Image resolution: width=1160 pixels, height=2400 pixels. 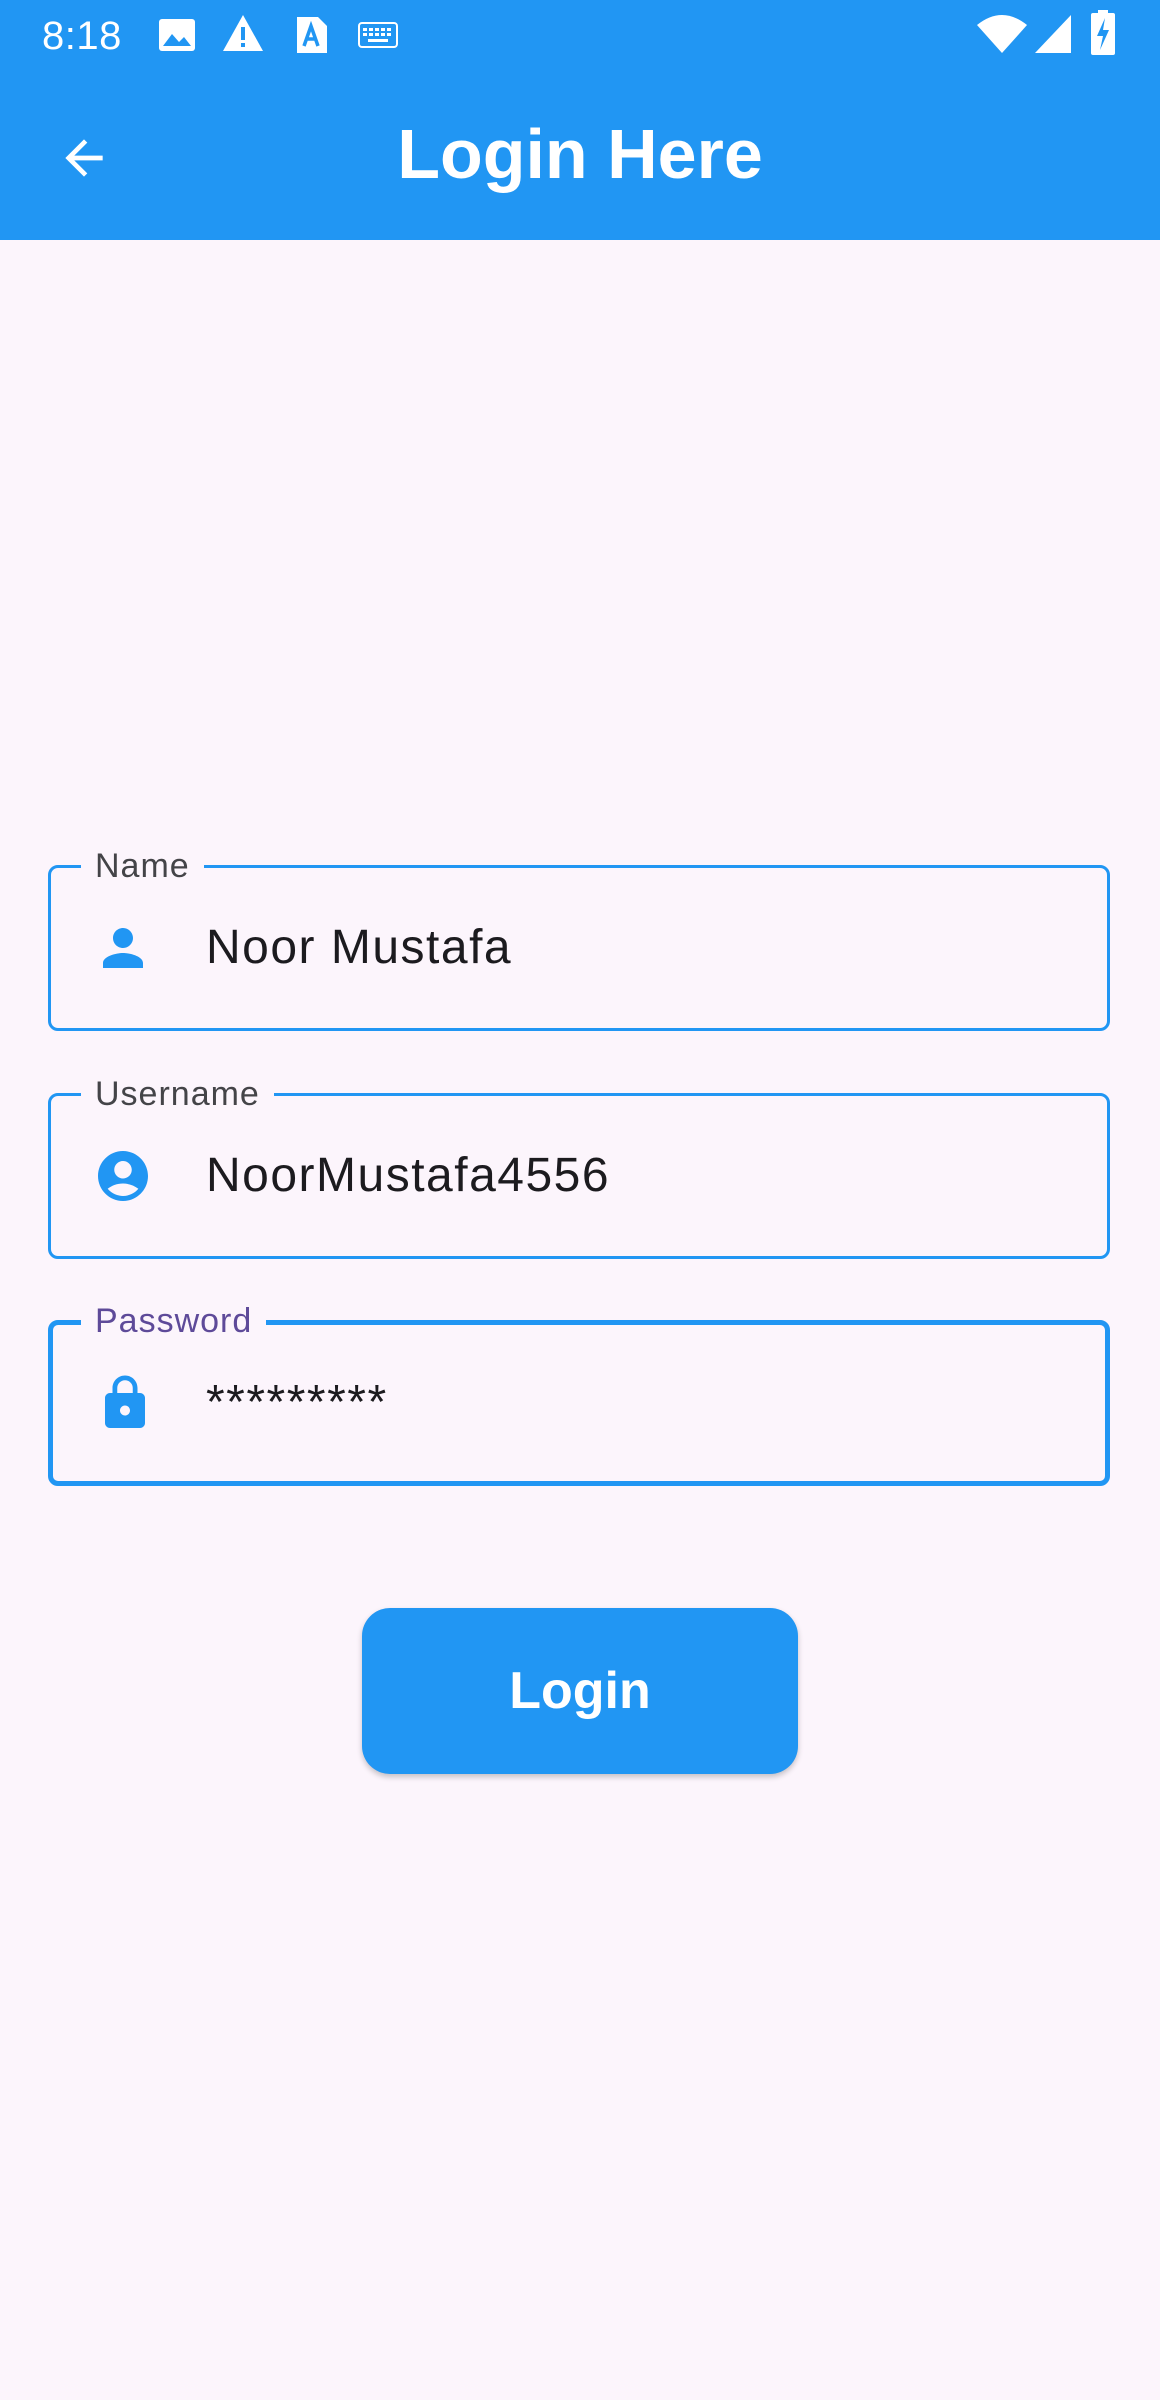 What do you see at coordinates (580, 1691) in the screenshot?
I see `login-button: Login` at bounding box center [580, 1691].